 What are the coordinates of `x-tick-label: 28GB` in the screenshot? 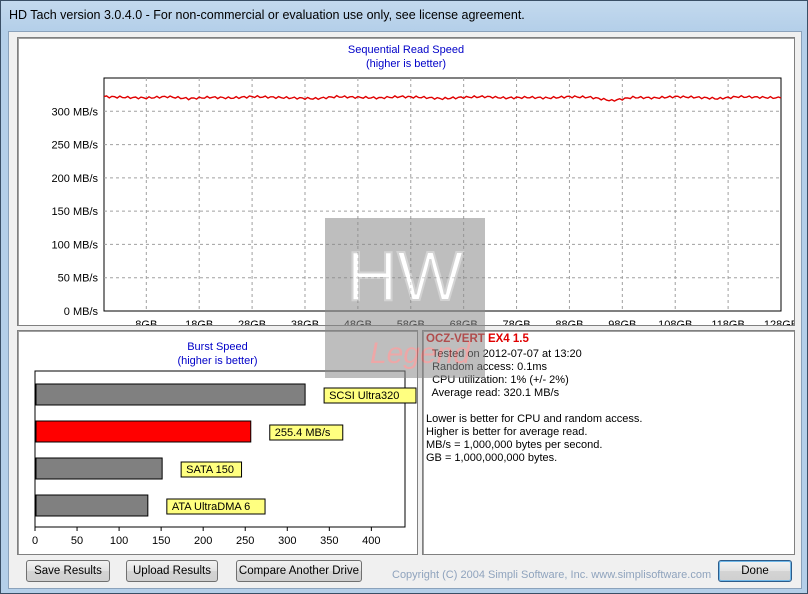 It's located at (252, 322).